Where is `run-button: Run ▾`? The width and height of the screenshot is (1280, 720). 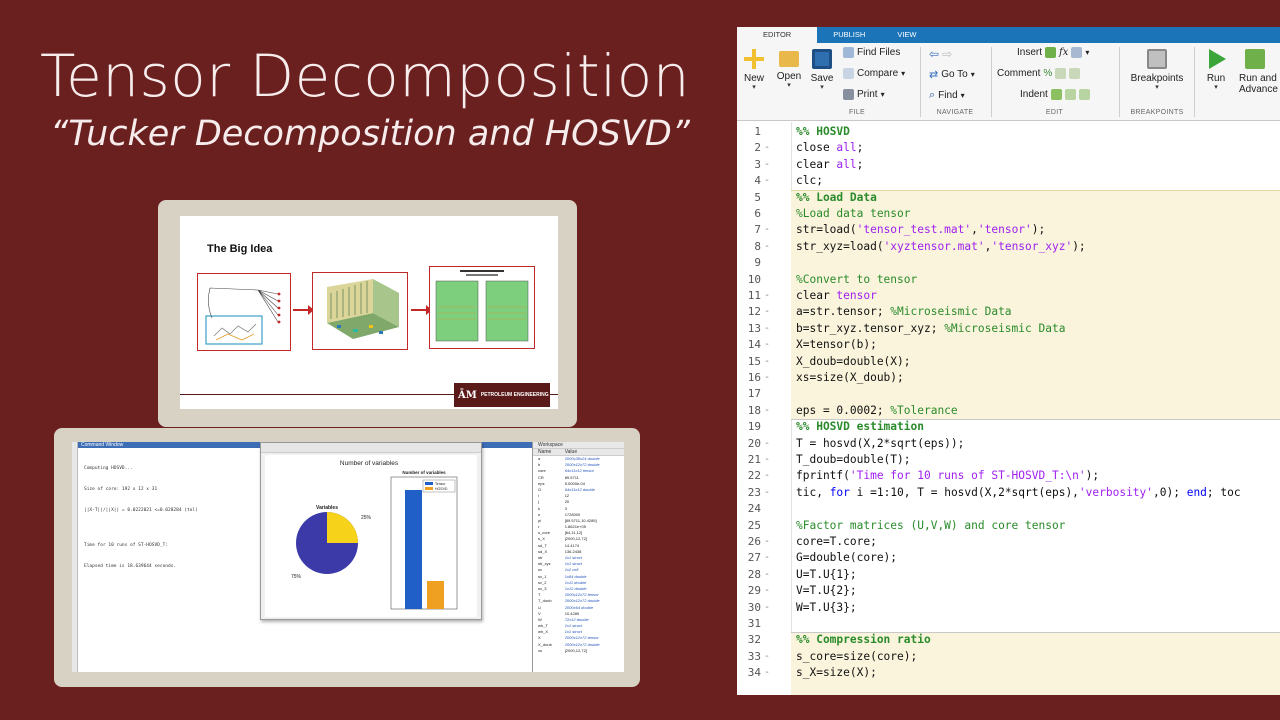 run-button: Run ▾ is located at coordinates (1216, 70).